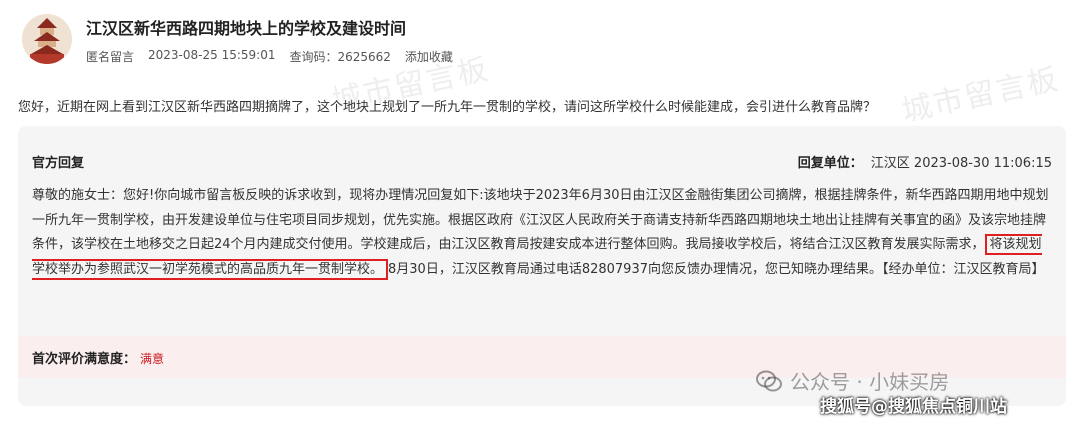  What do you see at coordinates (769, 380) in the screenshot?
I see `wechat-icon` at bounding box center [769, 380].